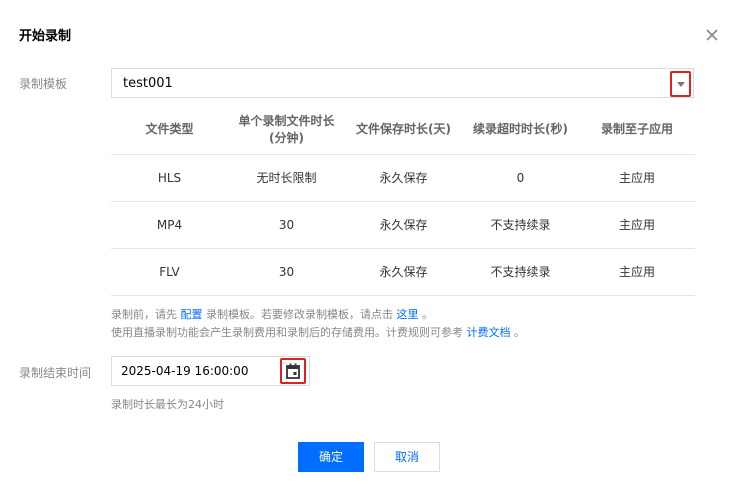 The width and height of the screenshot is (737, 494). I want to click on confirm-button: 确定, so click(331, 457).